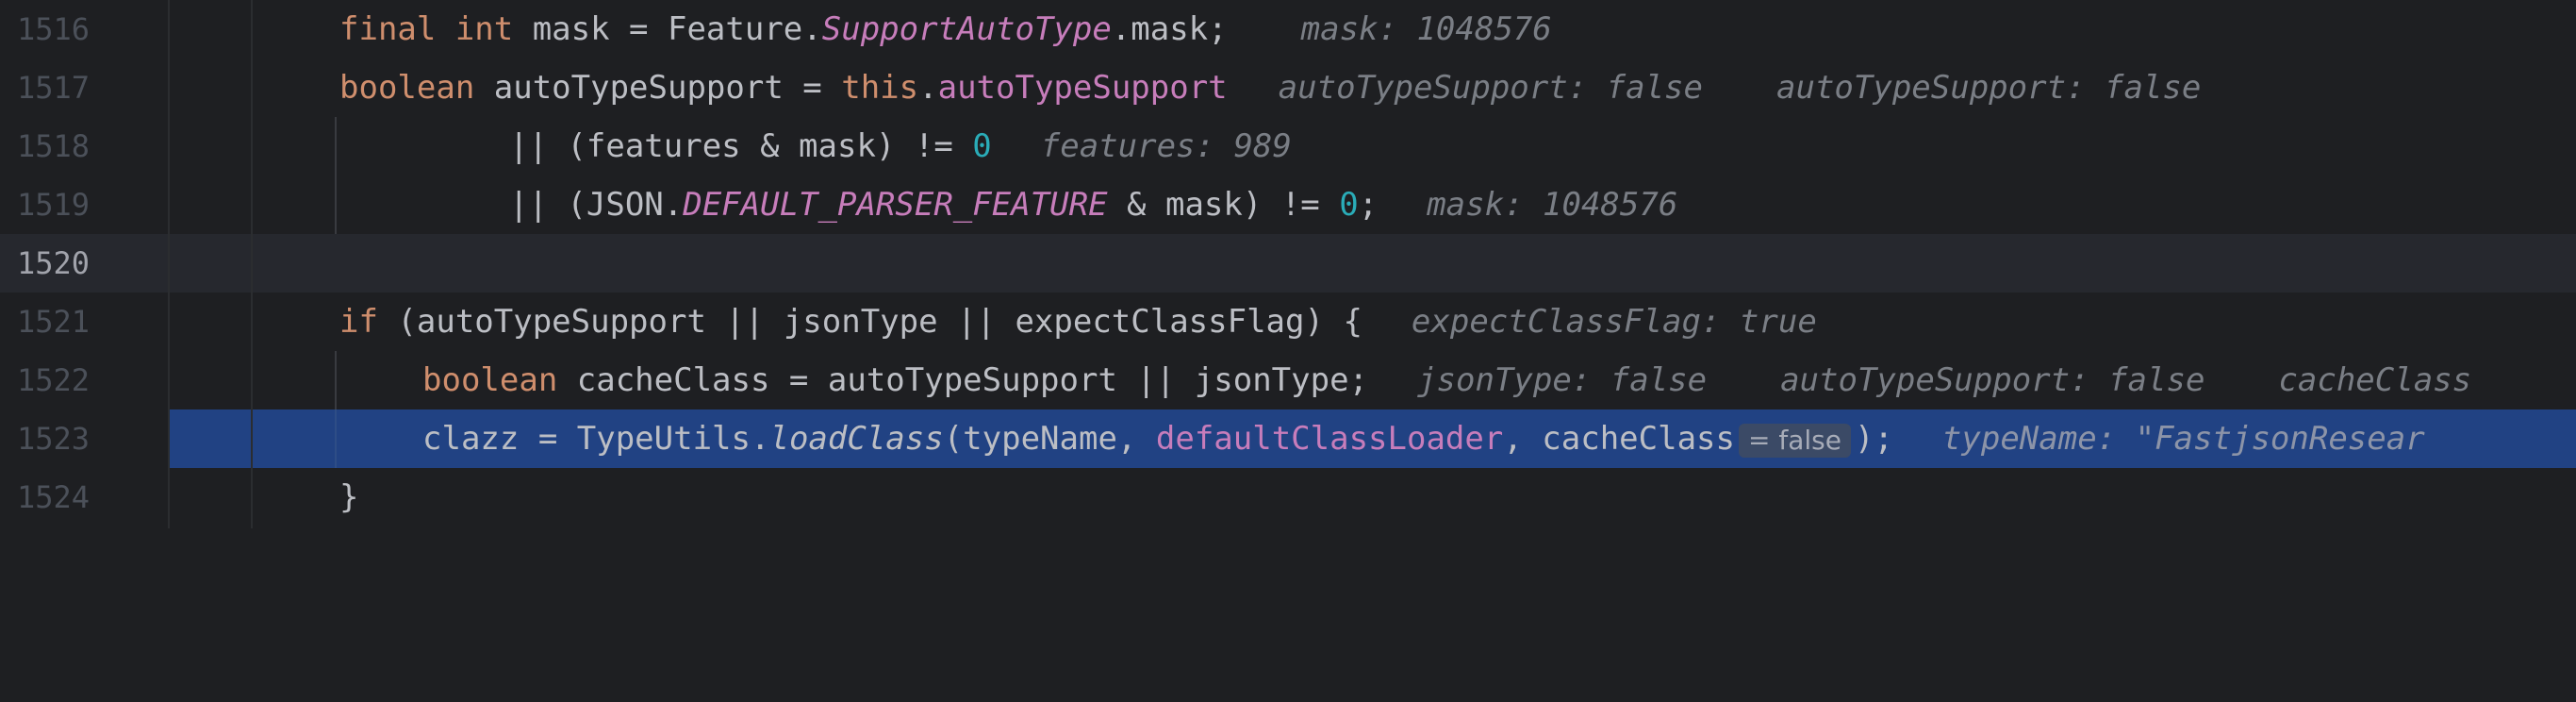 This screenshot has width=2576, height=702. I want to click on code-text: autoTypeSupport =, so click(658, 88).